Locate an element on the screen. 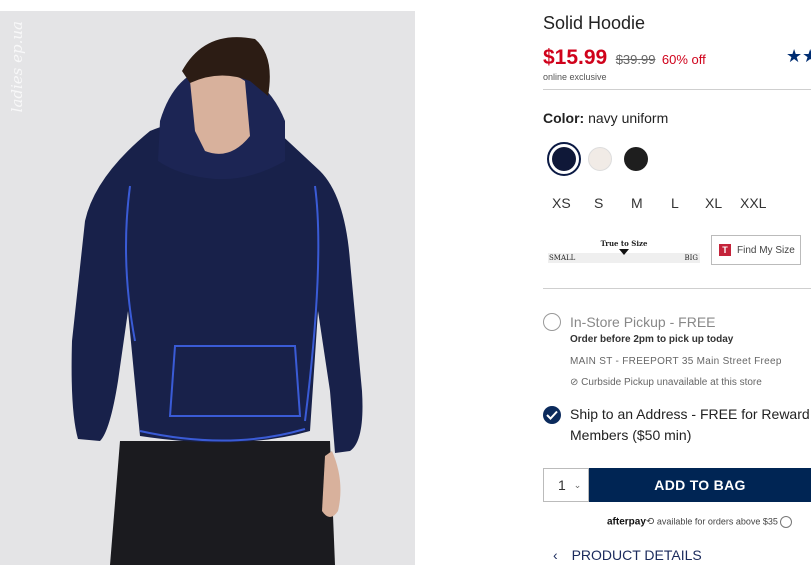  fit-scale-title: True to Size is located at coordinates (624, 243).